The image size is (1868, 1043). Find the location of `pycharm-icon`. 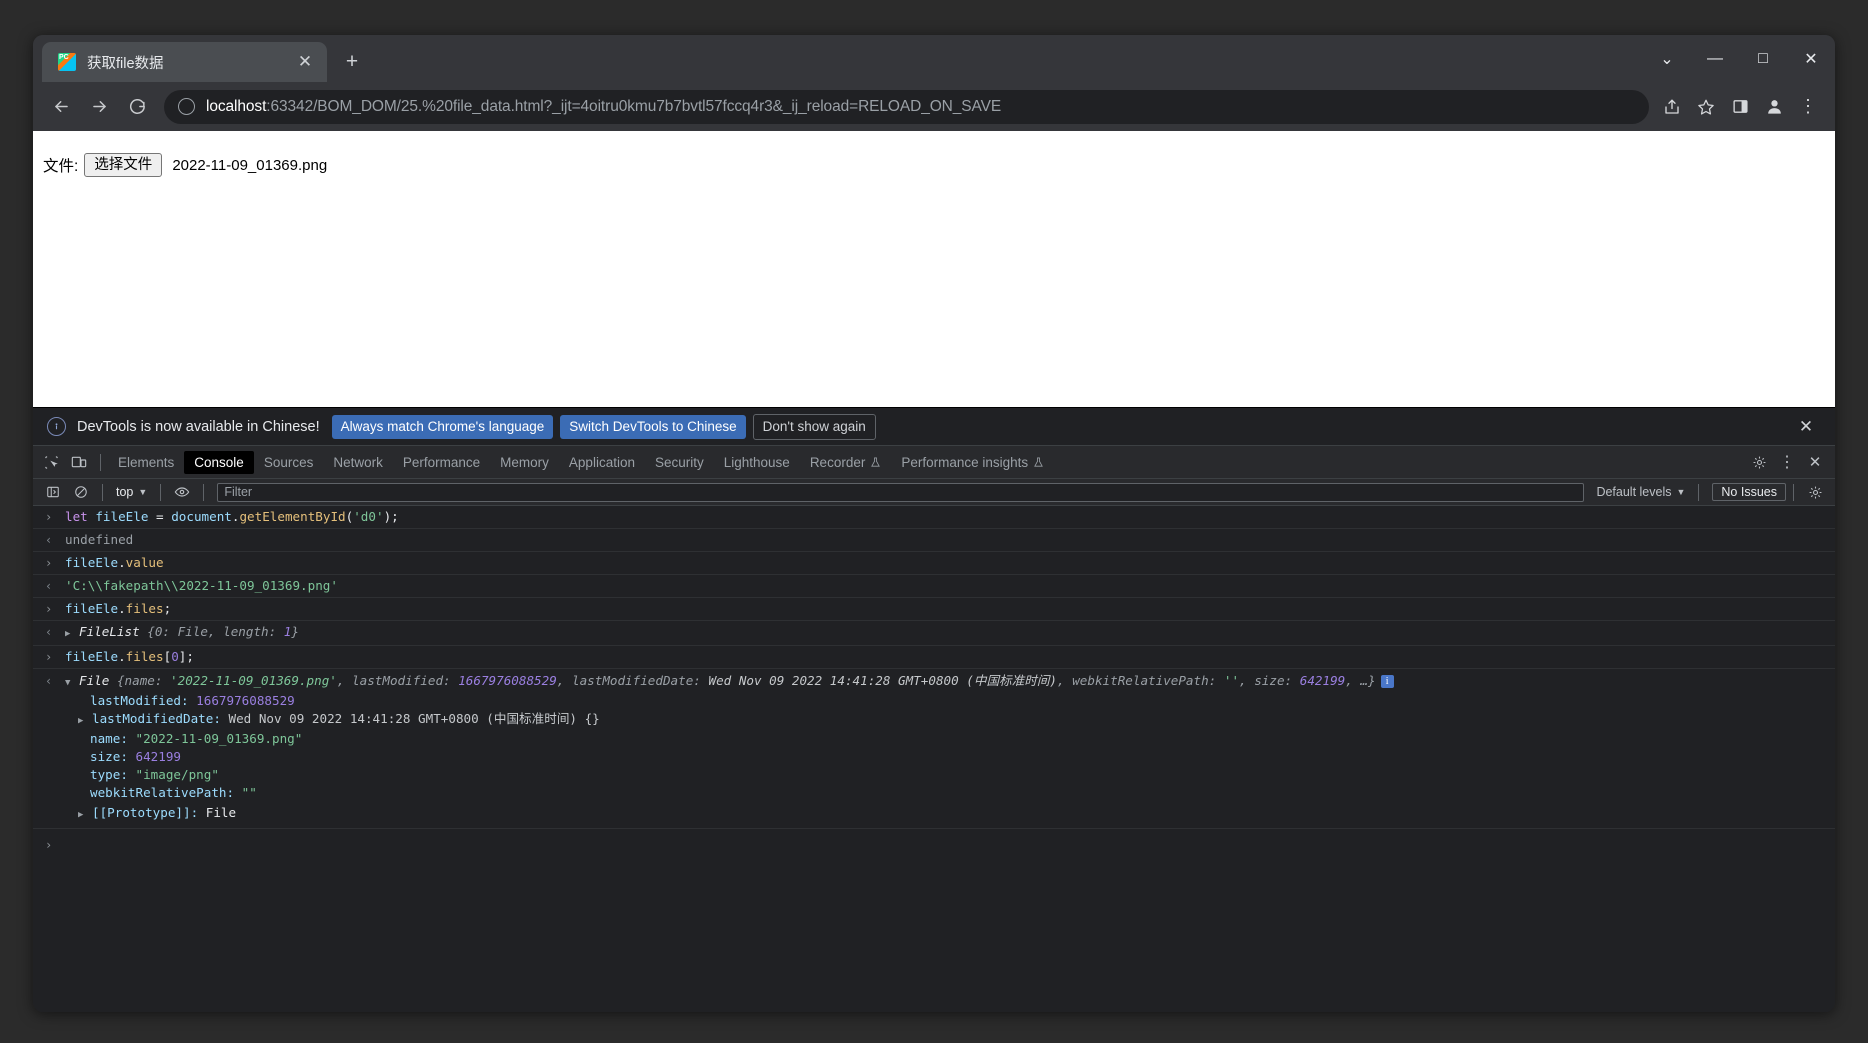

pycharm-icon is located at coordinates (67, 62).